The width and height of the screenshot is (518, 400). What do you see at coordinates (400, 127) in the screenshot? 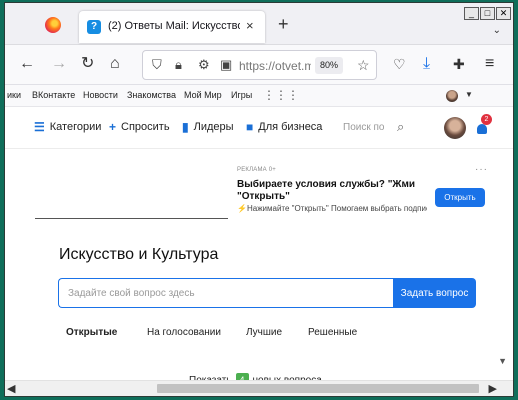
I see `search-icon: ⌕` at bounding box center [400, 127].